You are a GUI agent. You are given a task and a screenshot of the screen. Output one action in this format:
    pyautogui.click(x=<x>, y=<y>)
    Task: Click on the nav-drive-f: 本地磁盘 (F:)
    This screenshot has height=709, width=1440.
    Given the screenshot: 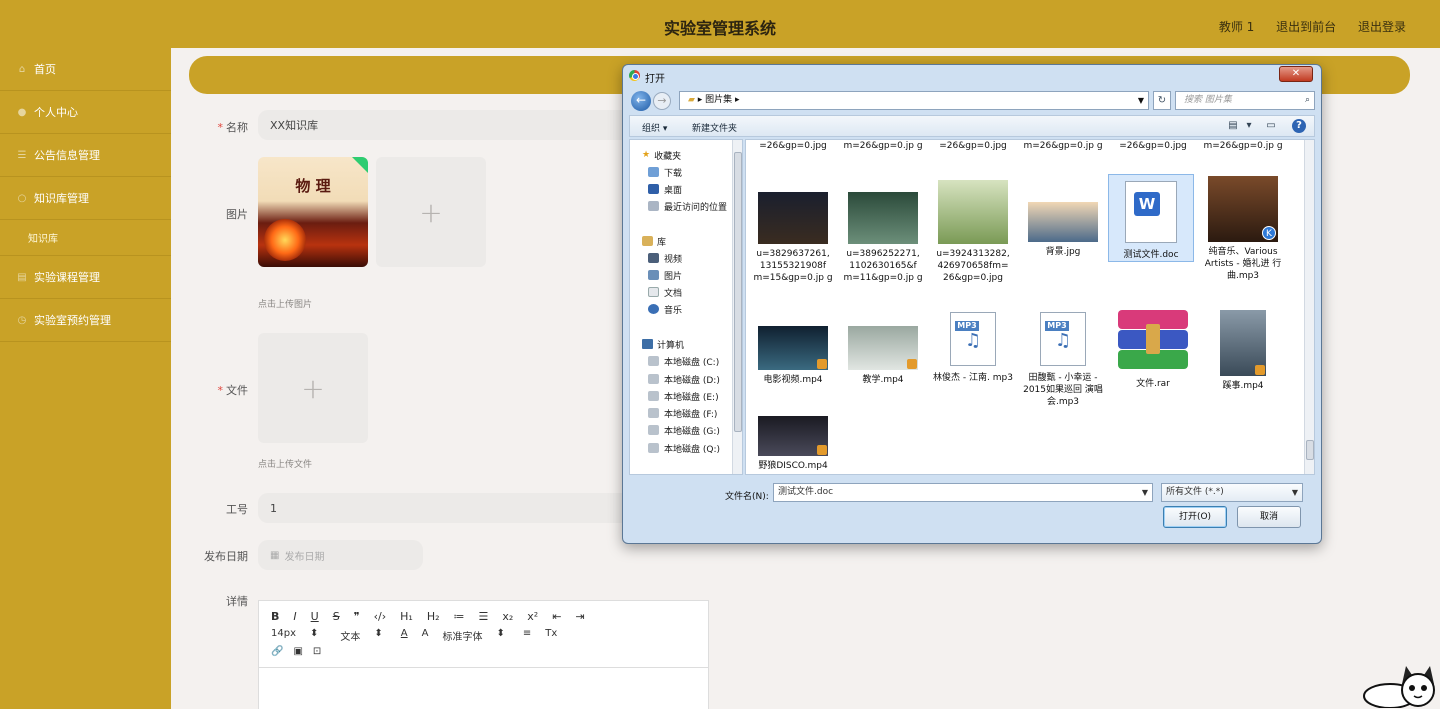 What is the action you would take?
    pyautogui.click(x=682, y=413)
    